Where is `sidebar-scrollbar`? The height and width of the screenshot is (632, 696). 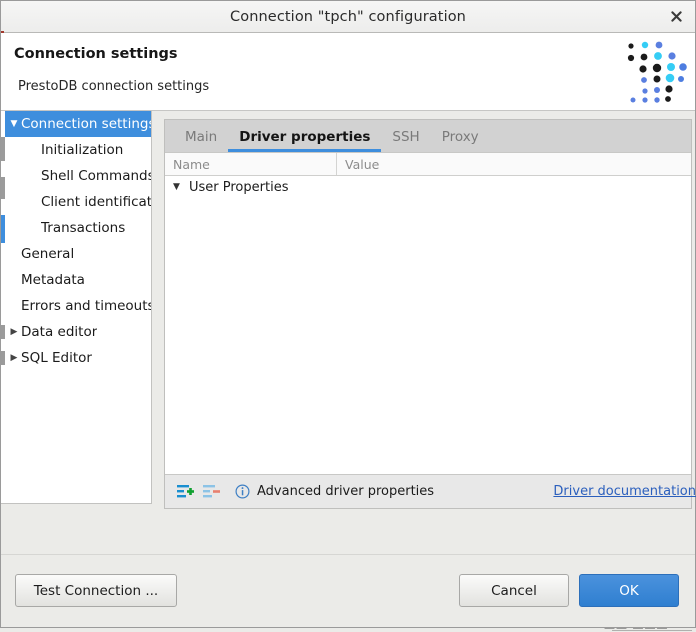
sidebar-scrollbar is located at coordinates (3, 307).